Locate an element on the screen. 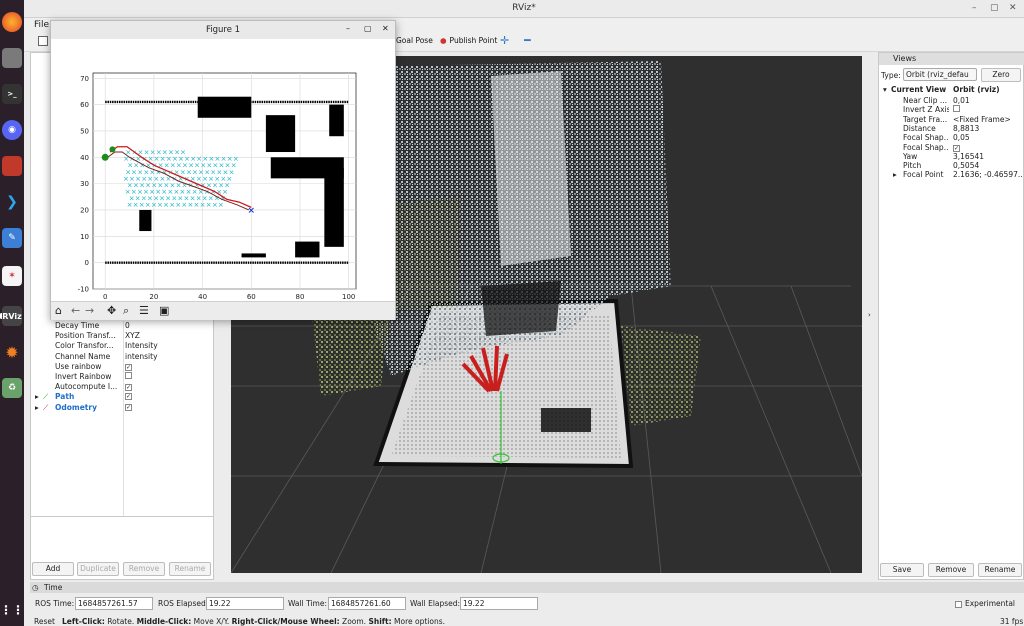 The height and width of the screenshot is (626, 1024). property-value: intensity is located at coordinates (141, 356).